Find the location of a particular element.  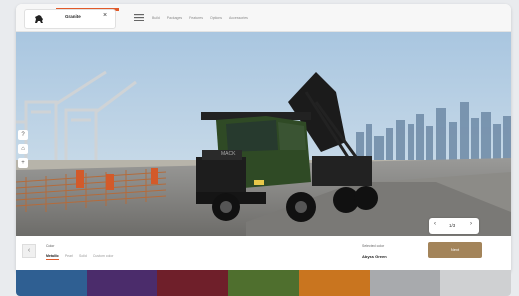

selected-color-value: Abyss Green is located at coordinates (374, 256).